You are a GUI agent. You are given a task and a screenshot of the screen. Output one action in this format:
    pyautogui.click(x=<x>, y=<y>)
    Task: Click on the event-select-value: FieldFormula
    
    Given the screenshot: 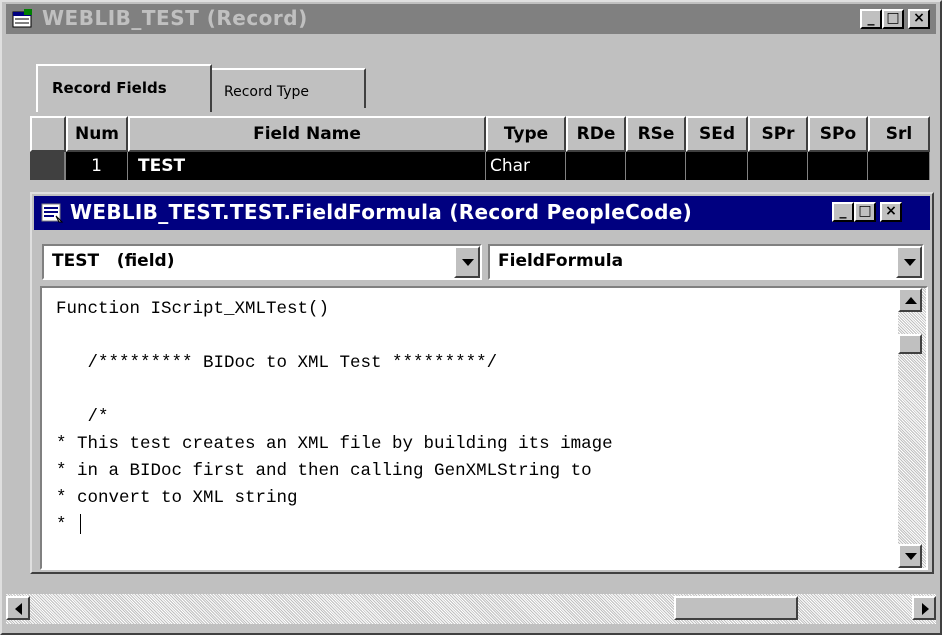 What is the action you would take?
    pyautogui.click(x=561, y=261)
    